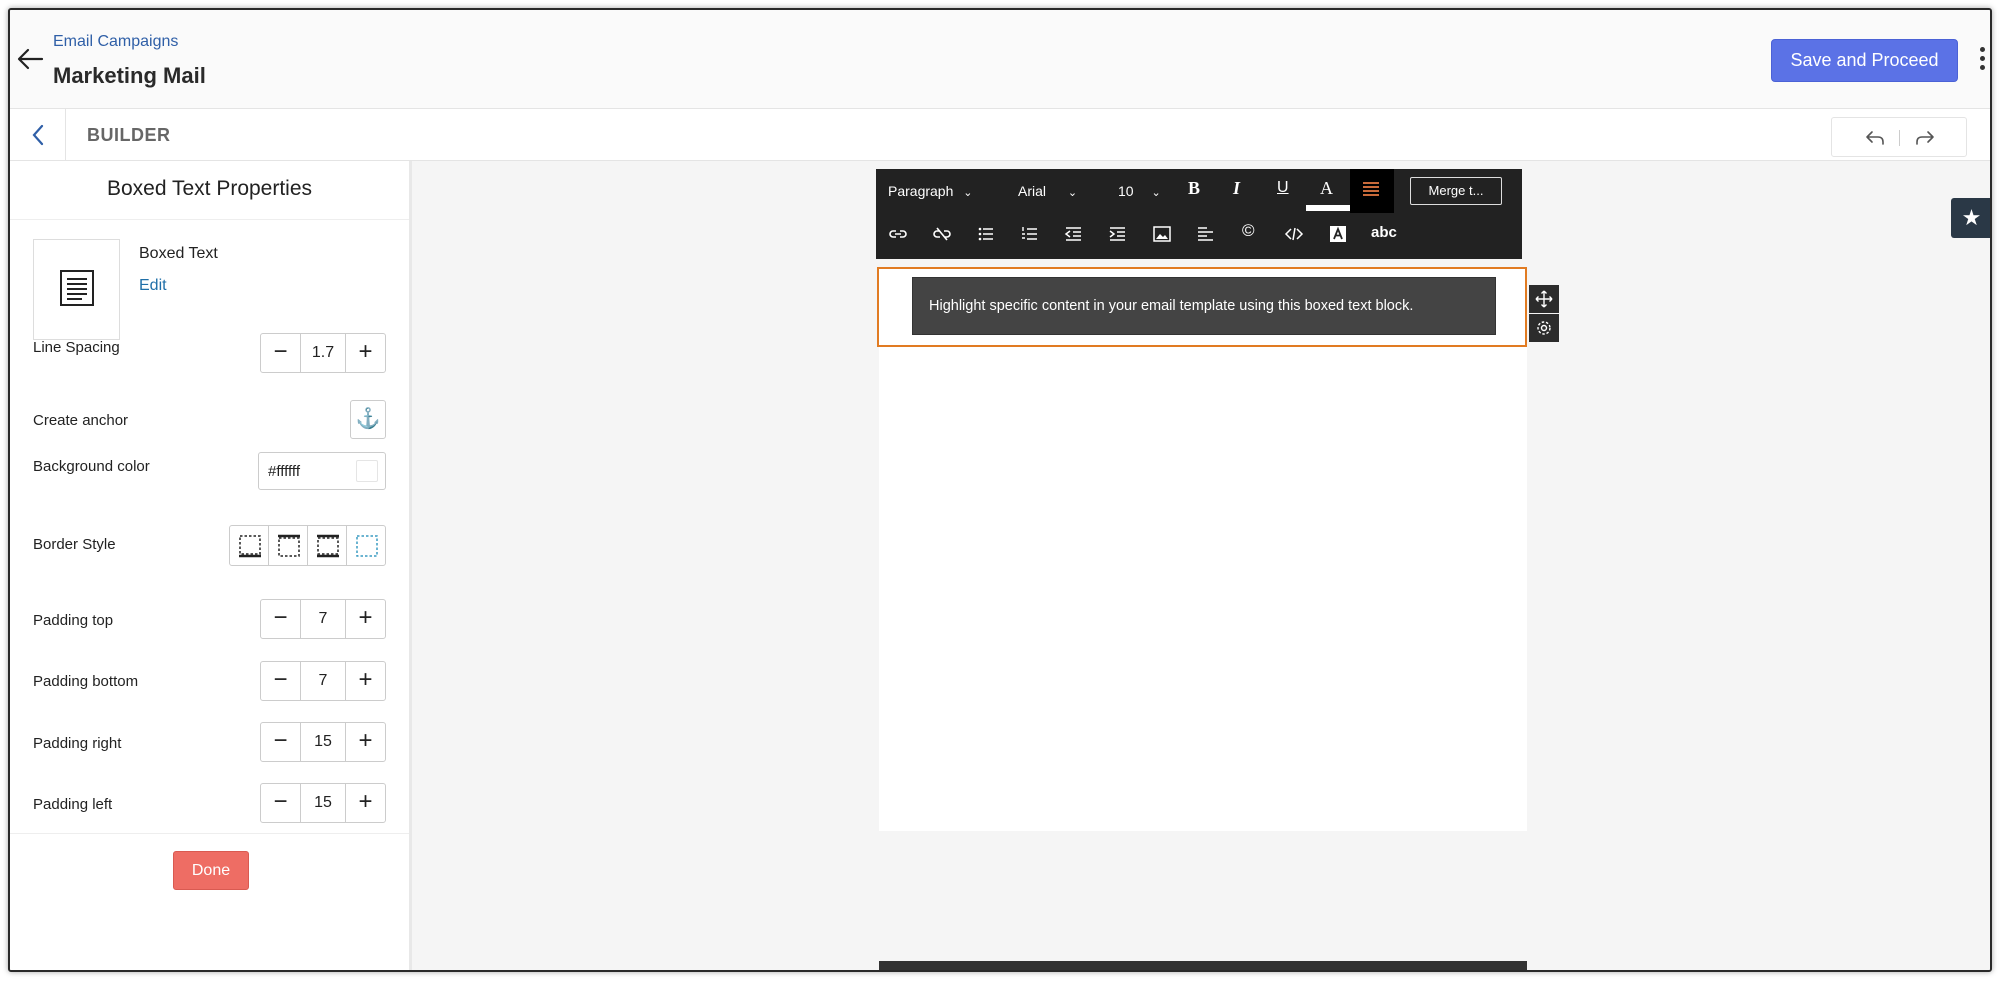 The image size is (2000, 981). What do you see at coordinates (1294, 234) in the screenshot?
I see `source-code-icon` at bounding box center [1294, 234].